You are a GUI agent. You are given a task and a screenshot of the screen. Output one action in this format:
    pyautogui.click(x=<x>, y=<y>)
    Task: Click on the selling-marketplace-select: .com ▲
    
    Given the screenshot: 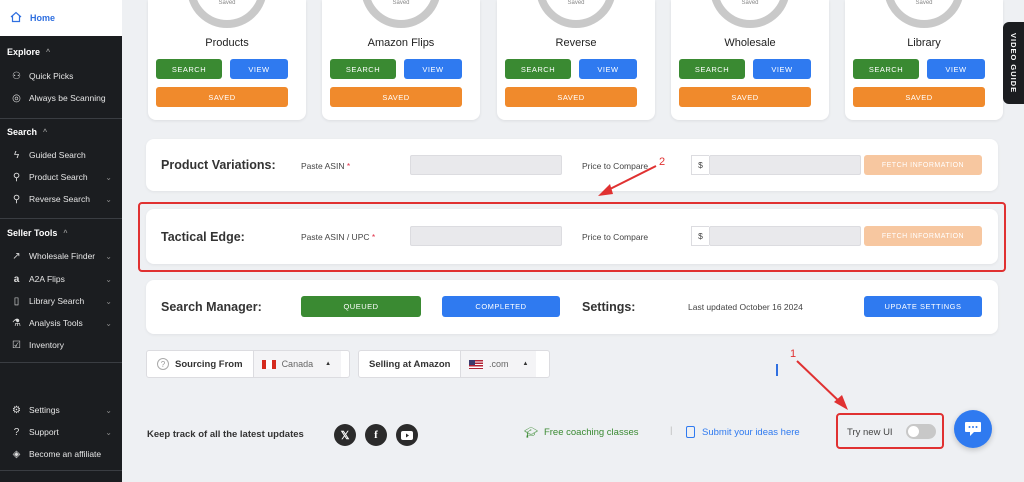 What is the action you would take?
    pyautogui.click(x=498, y=364)
    